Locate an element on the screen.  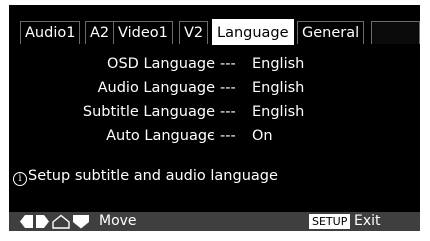
tab-a2: A2 is located at coordinates (100, 32).